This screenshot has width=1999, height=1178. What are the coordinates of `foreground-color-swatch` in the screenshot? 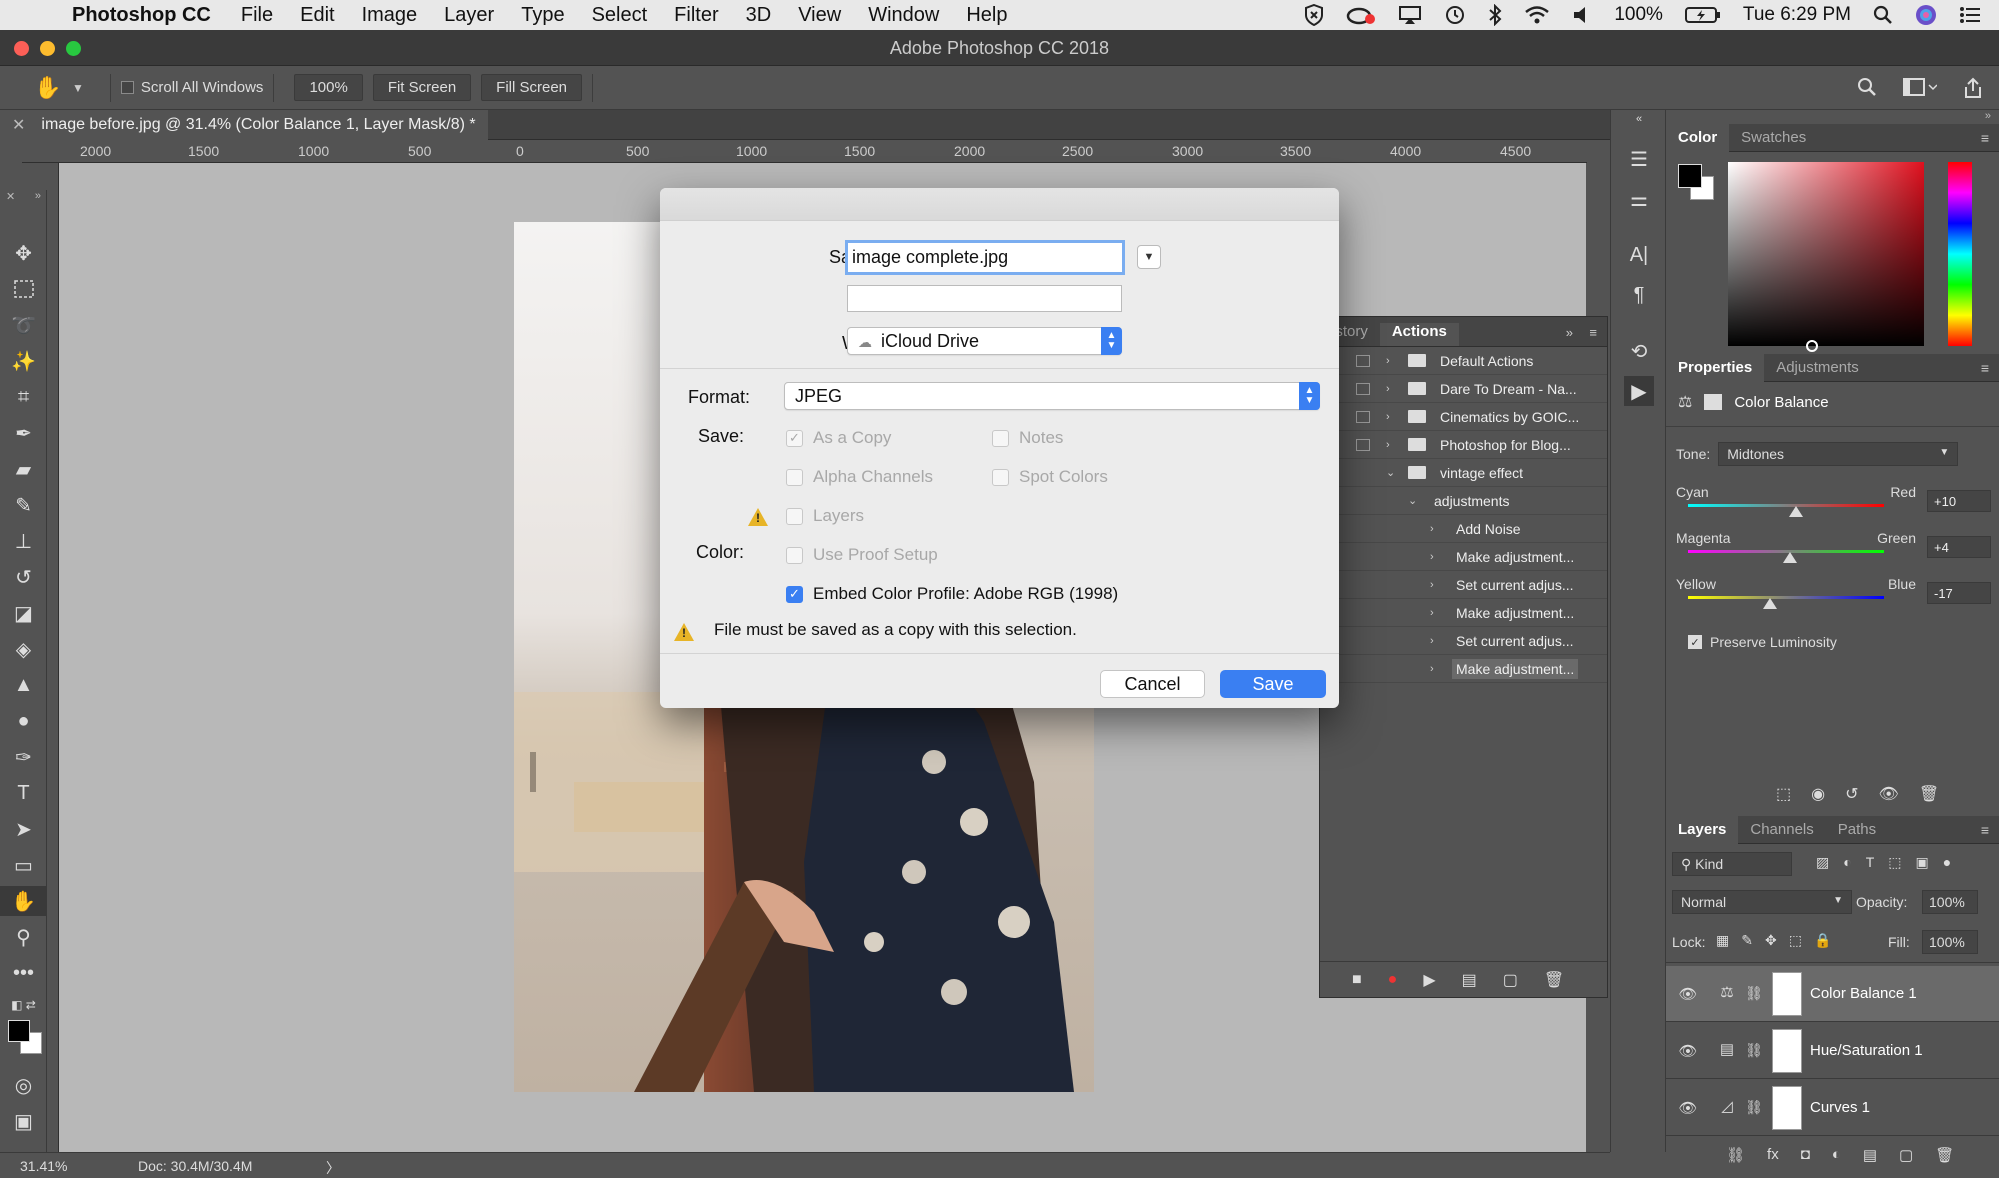 It's located at (19, 1031).